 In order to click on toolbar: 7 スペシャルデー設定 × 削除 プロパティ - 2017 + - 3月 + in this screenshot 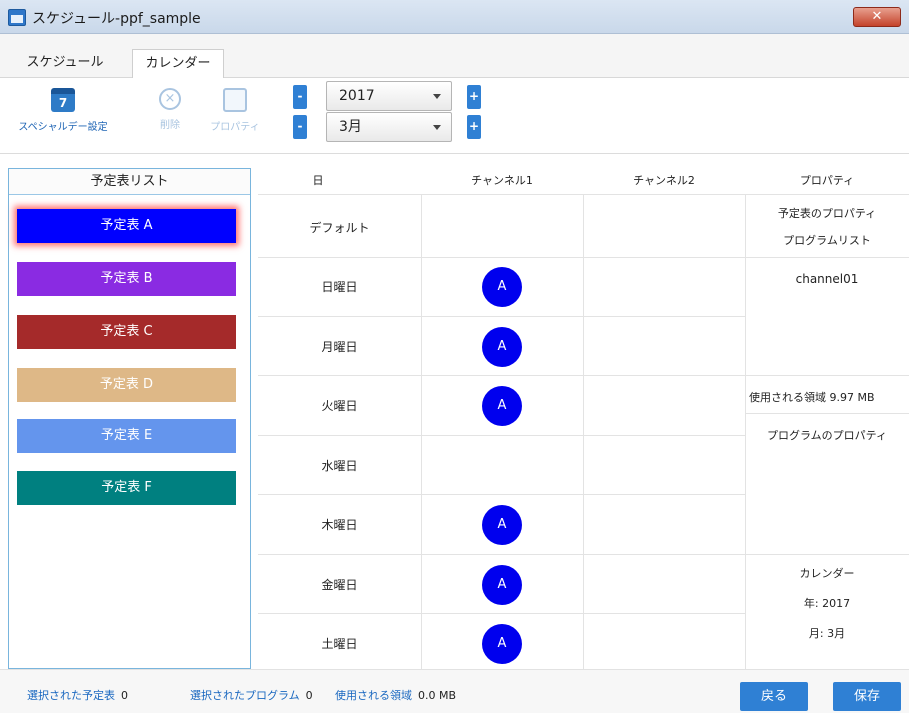, I will do `click(454, 116)`.